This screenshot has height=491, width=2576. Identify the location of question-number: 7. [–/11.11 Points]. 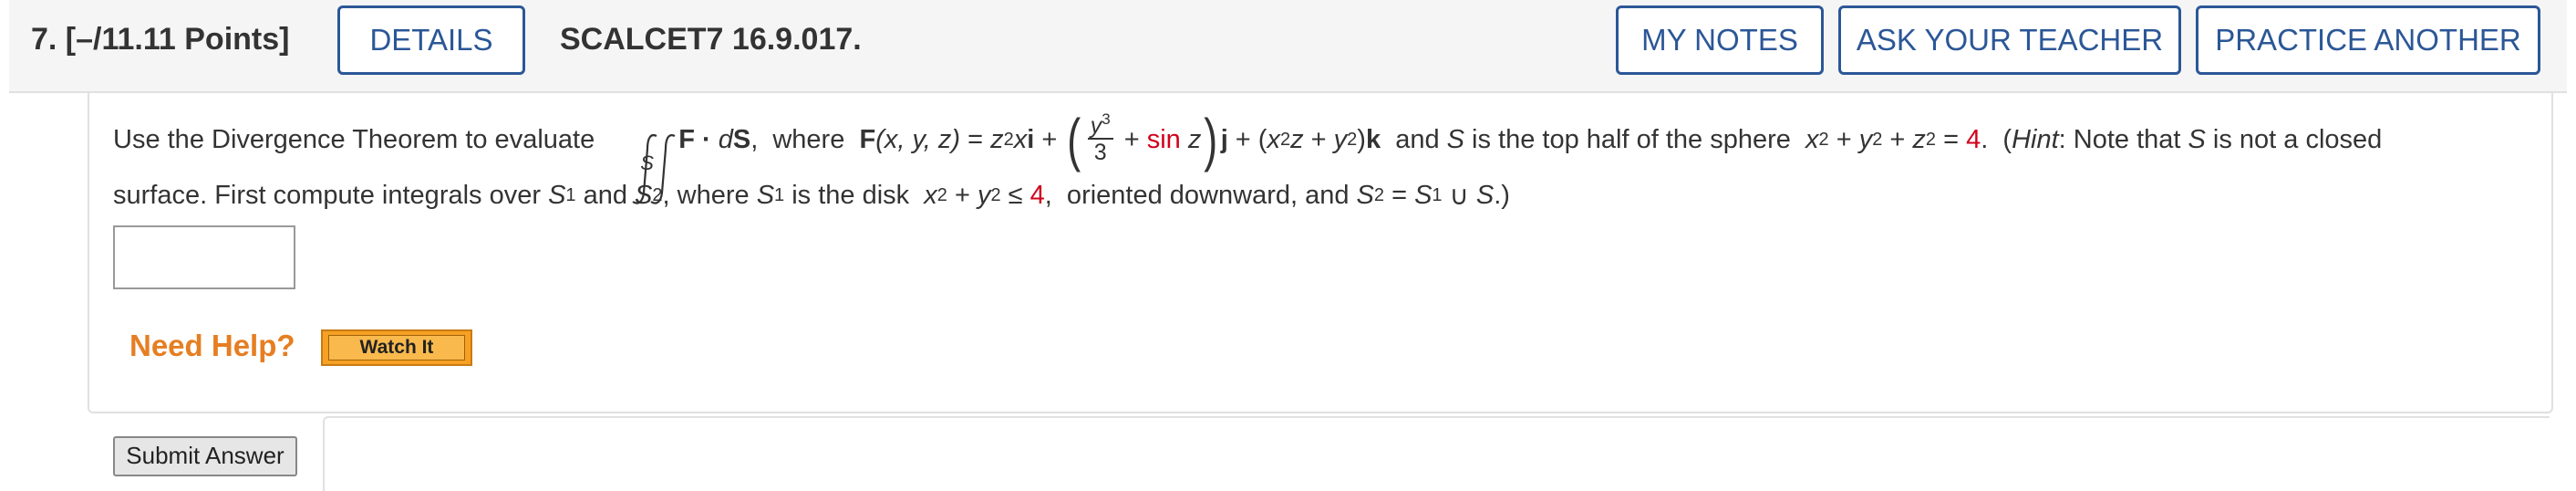
(160, 40).